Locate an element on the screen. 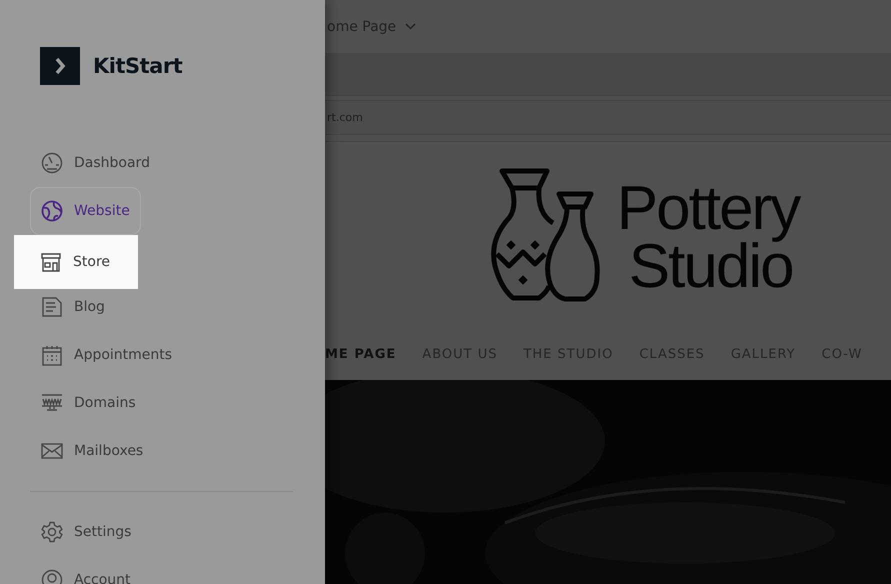 The image size is (891, 584). gauge-icon is located at coordinates (52, 163).